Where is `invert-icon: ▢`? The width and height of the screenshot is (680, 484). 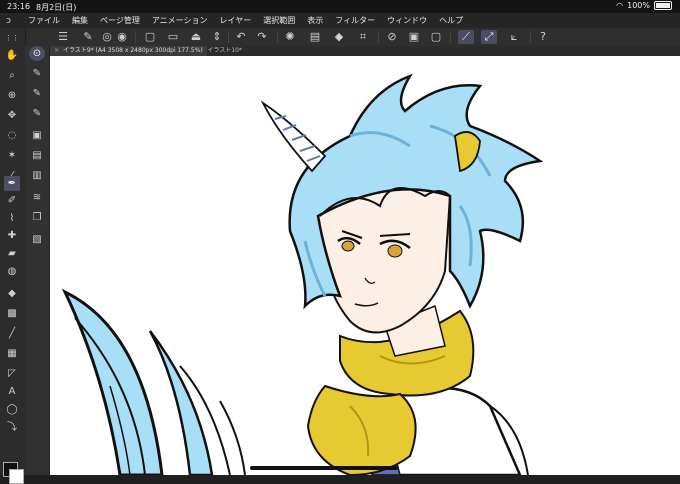
invert-icon: ▢ is located at coordinates (436, 37).